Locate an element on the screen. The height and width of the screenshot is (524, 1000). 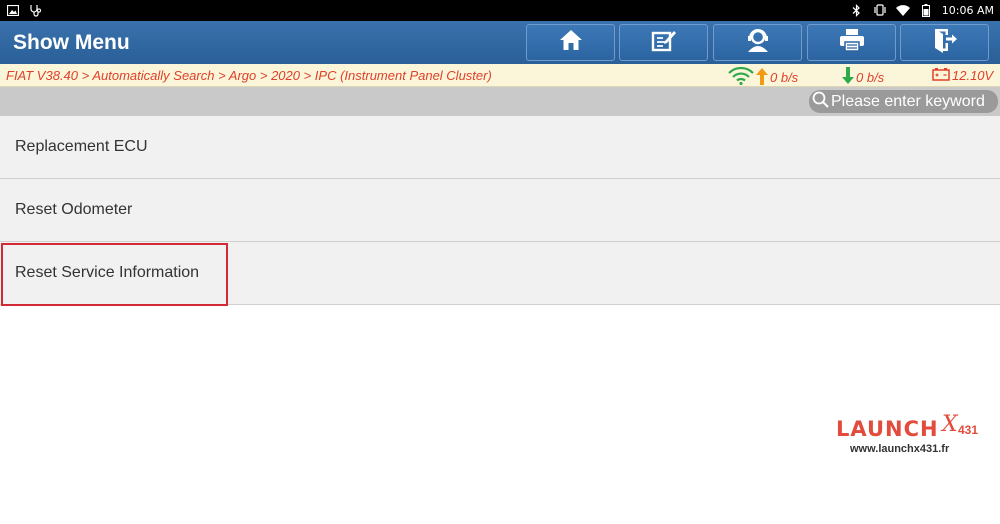
download-rate-value: 0 b/s is located at coordinates (870, 77).